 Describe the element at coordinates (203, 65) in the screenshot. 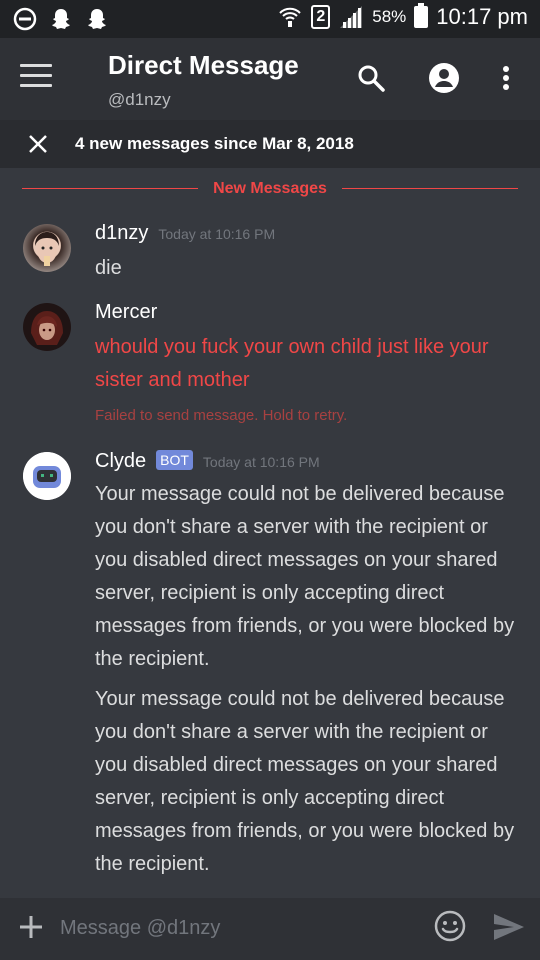

I see `page-title: Direct Message` at that location.